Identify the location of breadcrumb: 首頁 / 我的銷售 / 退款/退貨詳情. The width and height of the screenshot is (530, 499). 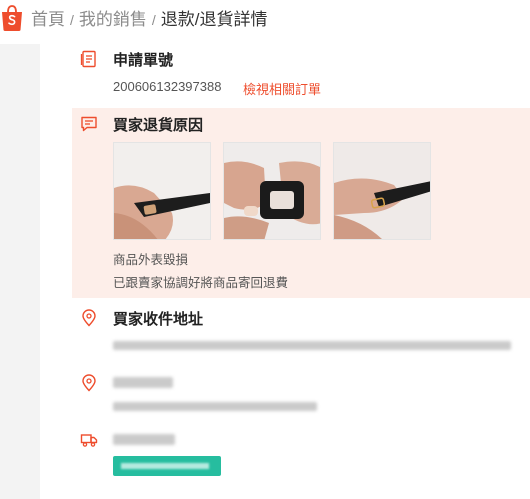
(149, 20).